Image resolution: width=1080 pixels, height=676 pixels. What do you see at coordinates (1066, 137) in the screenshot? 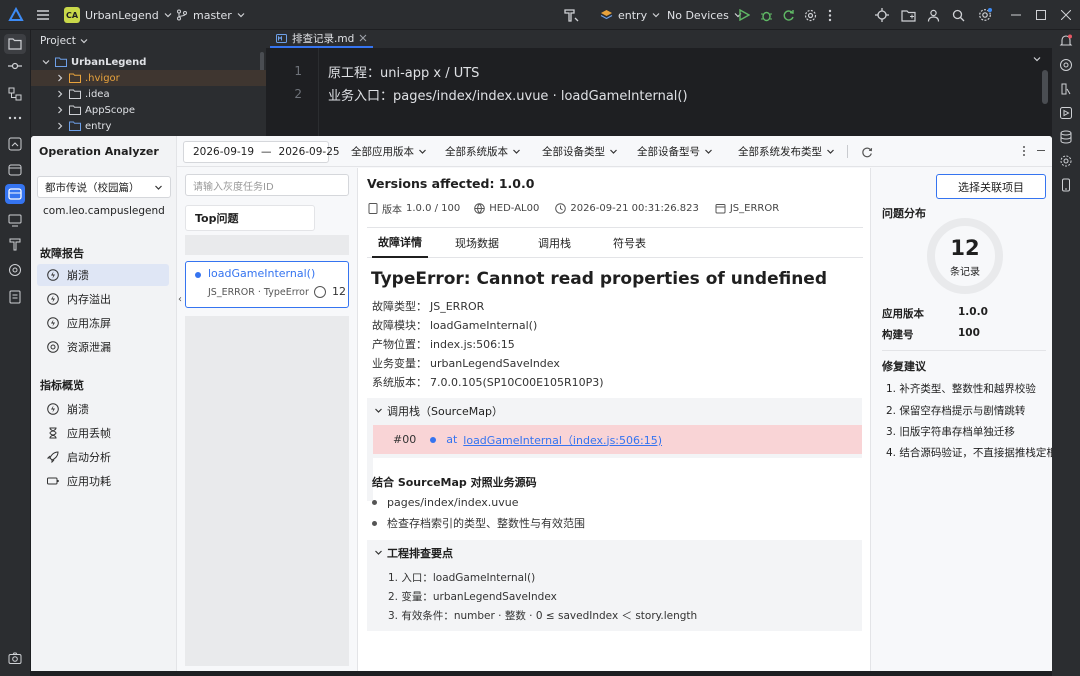
I see `database-icon` at bounding box center [1066, 137].